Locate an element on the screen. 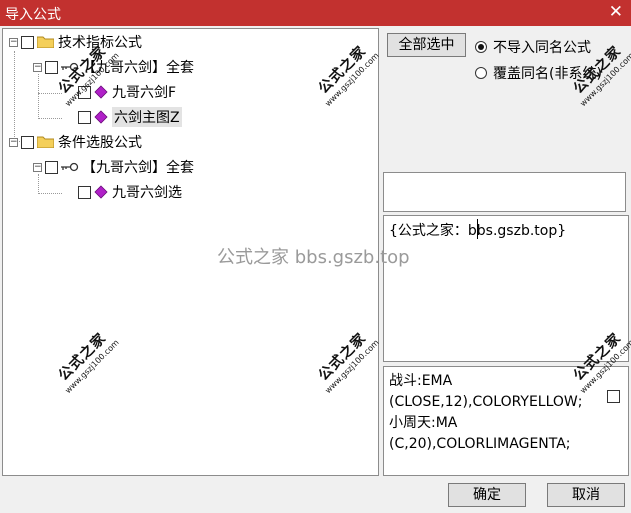 This screenshot has height=513, width=631. tree-item-key-set-1: − 【九哥六剑】全套 is located at coordinates (113, 67).